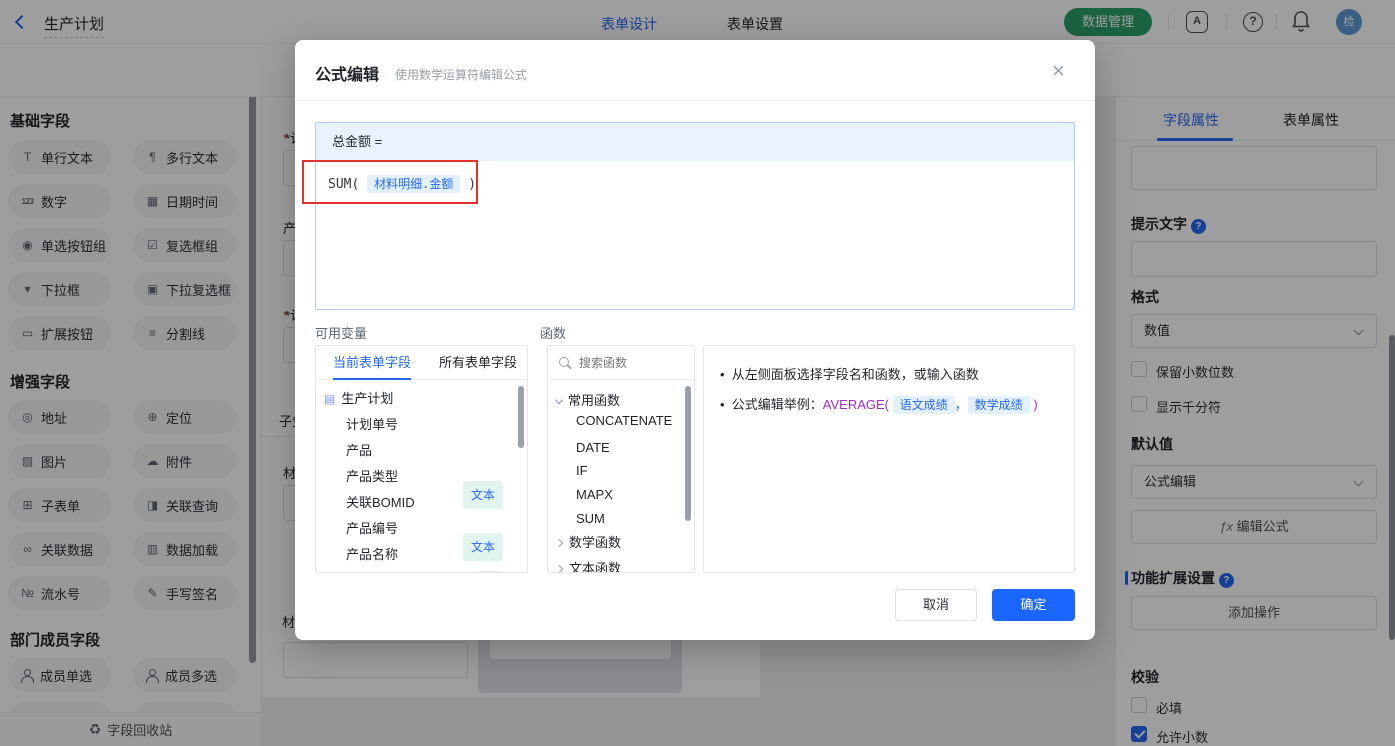 This screenshot has width=1395, height=746. Describe the element at coordinates (593, 447) in the screenshot. I see `function-item: DATE` at that location.